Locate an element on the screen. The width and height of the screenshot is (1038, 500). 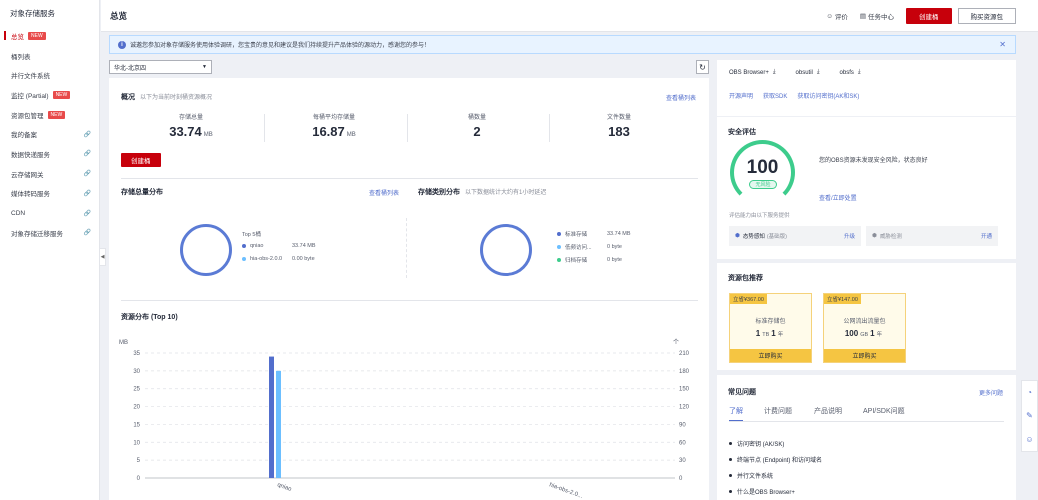
storage-donut-chart is located at coordinates (206, 250).